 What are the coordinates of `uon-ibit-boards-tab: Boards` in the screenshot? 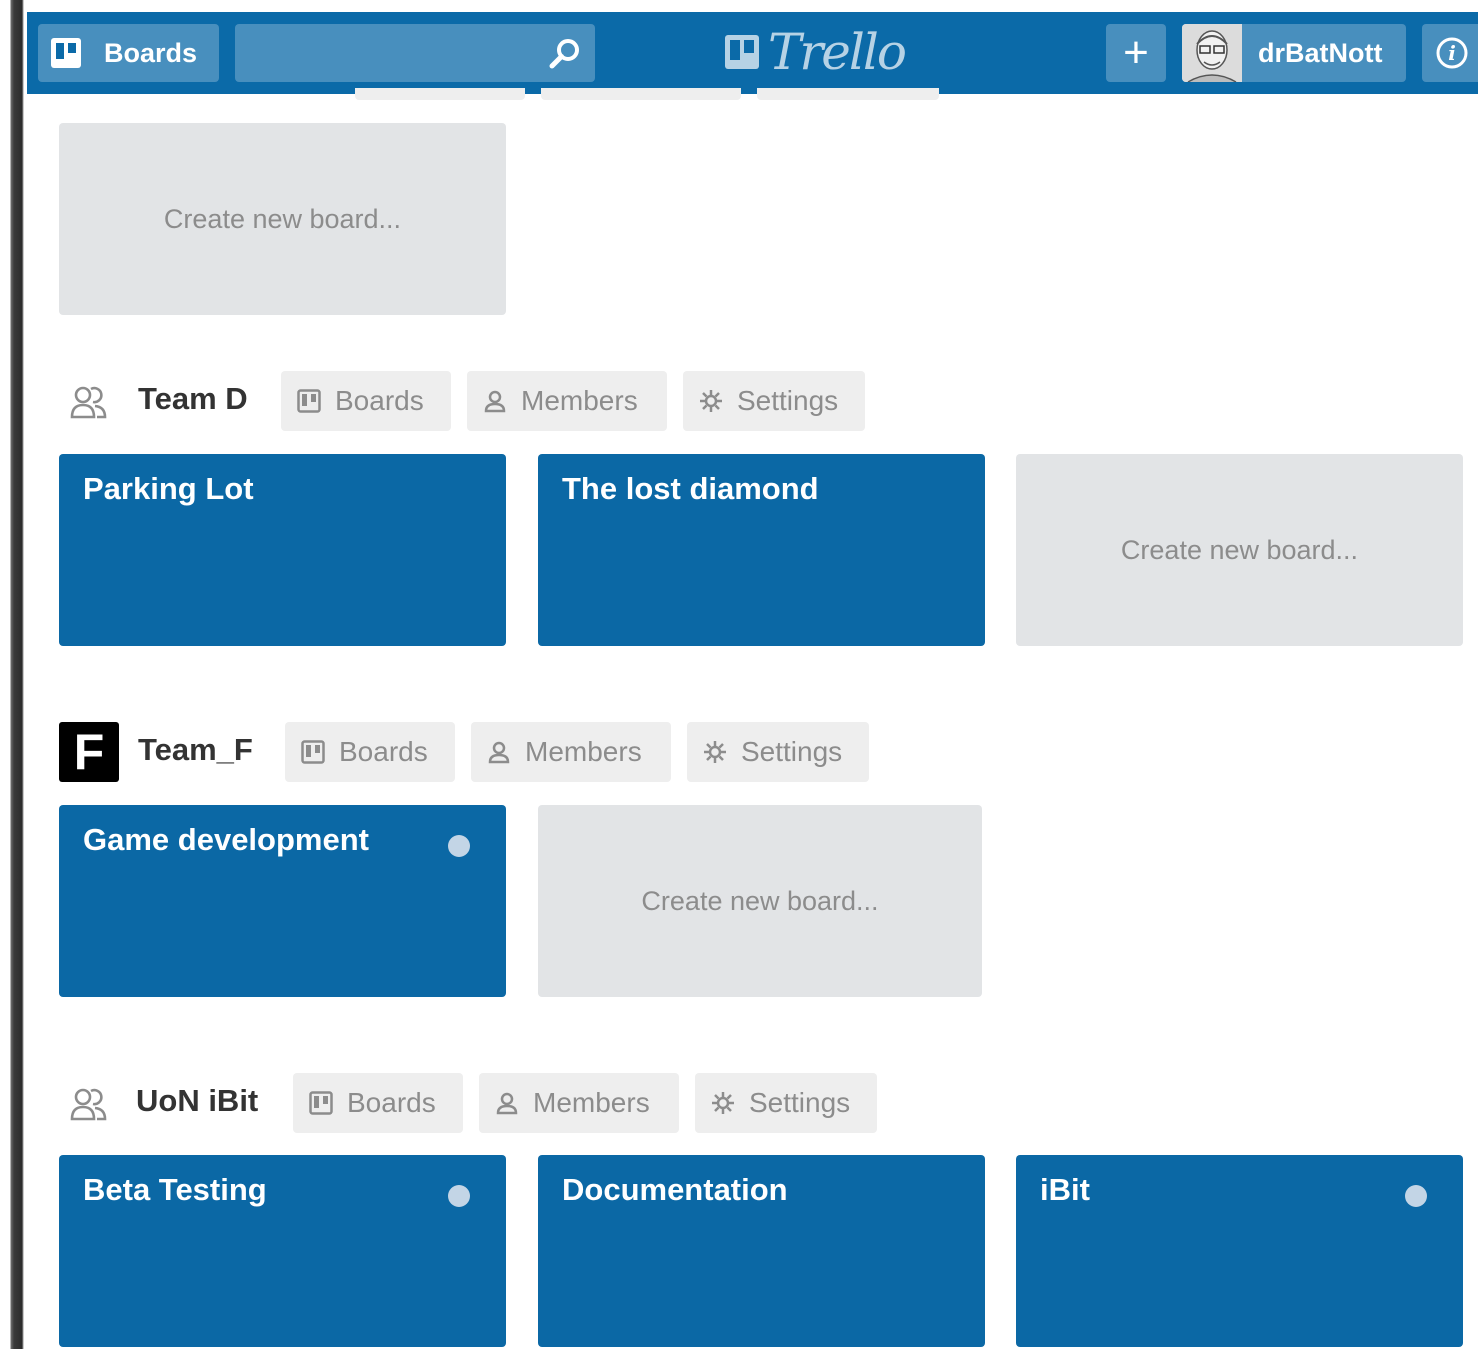 It's located at (378, 1103).